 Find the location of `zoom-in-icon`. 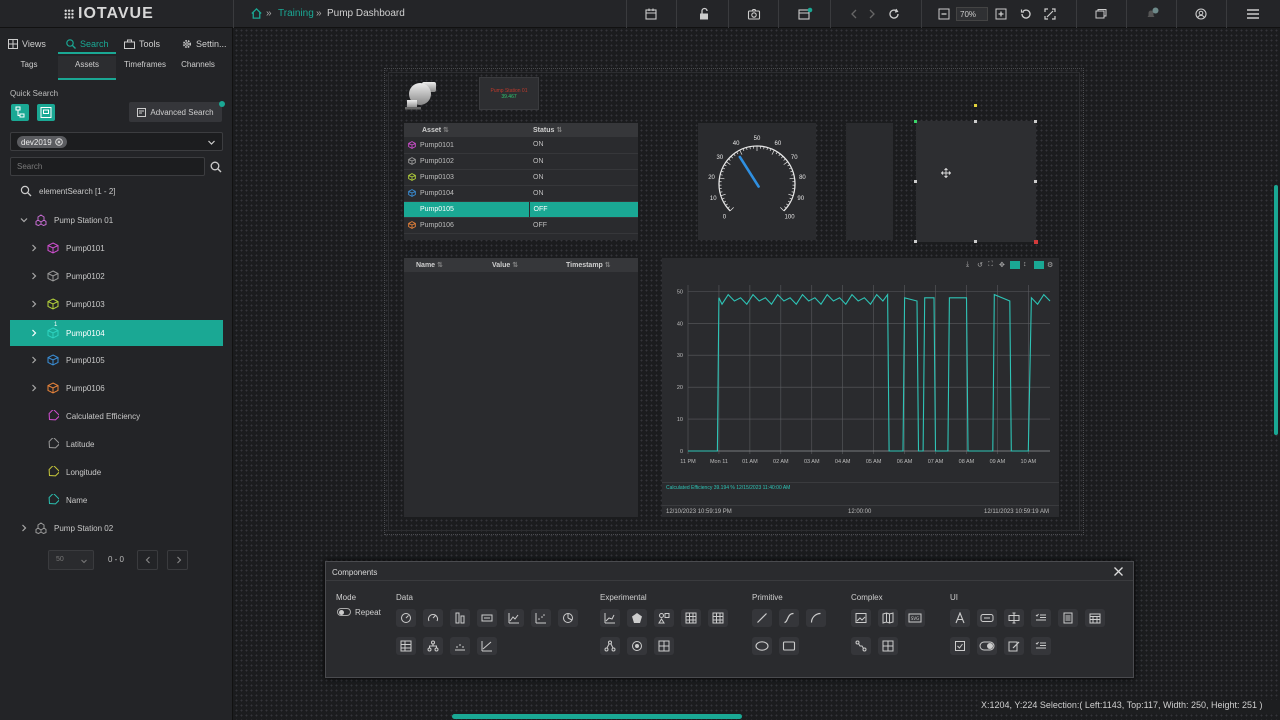

zoom-in-icon is located at coordinates (1001, 14).